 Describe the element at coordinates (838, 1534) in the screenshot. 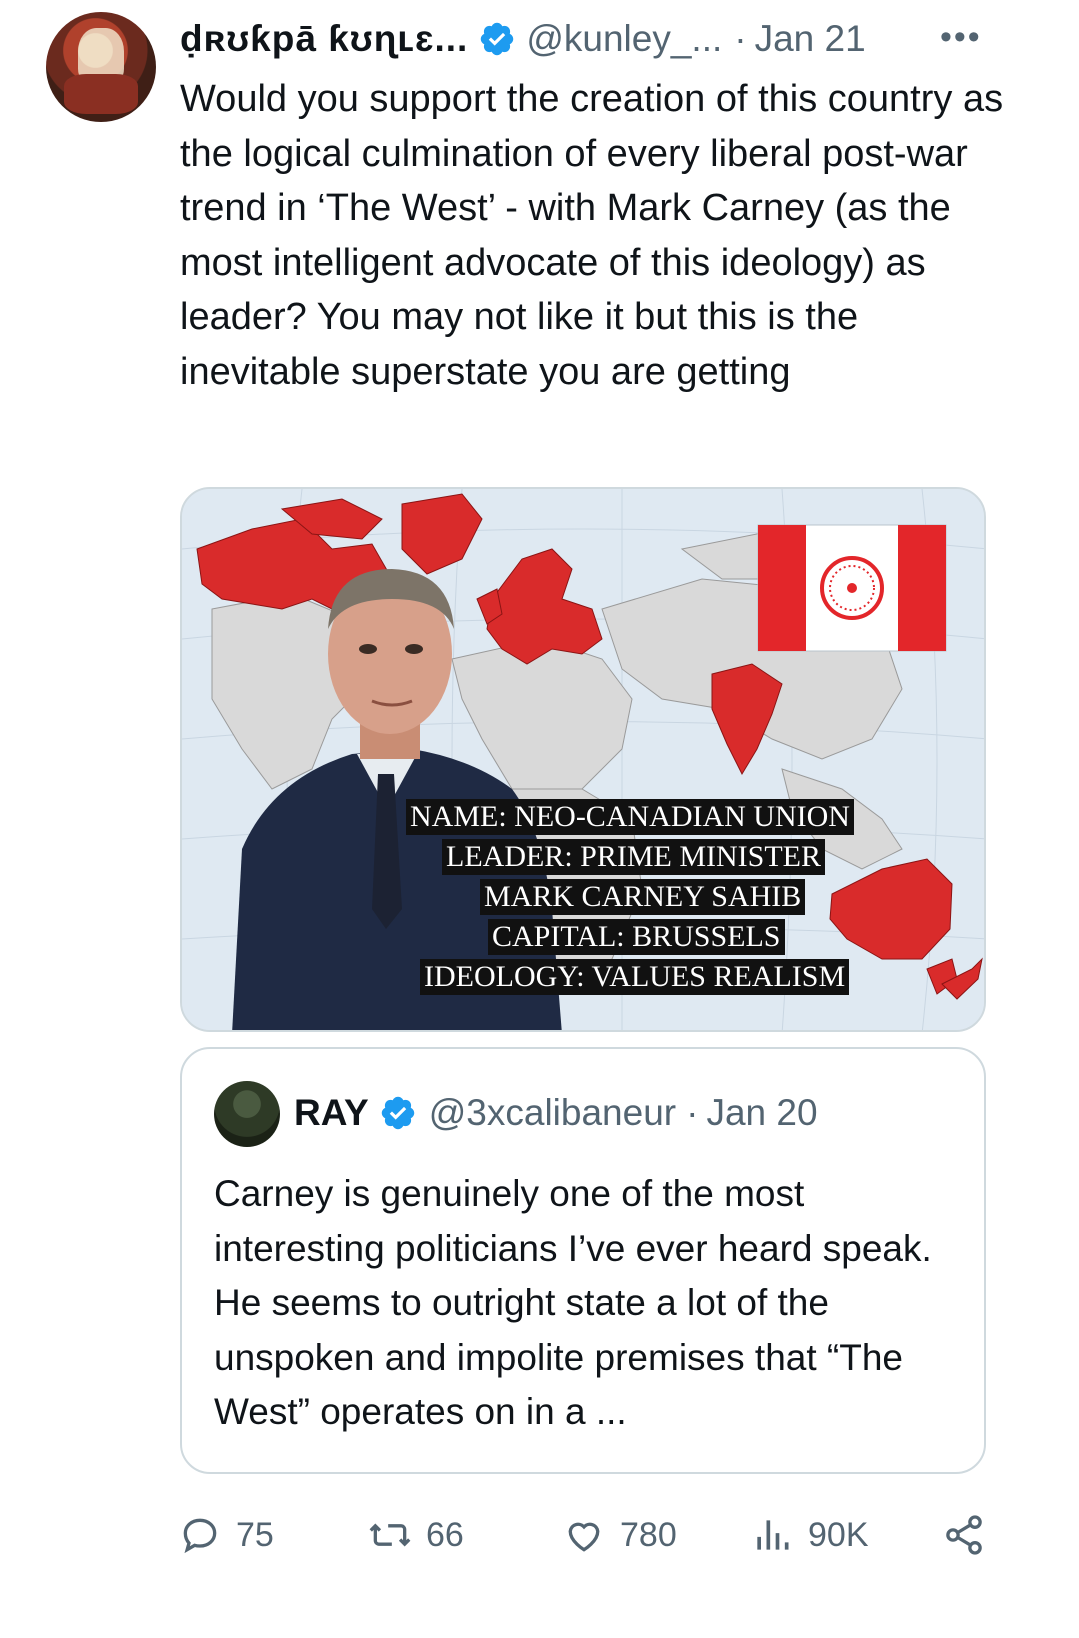

I see `views-count: 90K` at that location.